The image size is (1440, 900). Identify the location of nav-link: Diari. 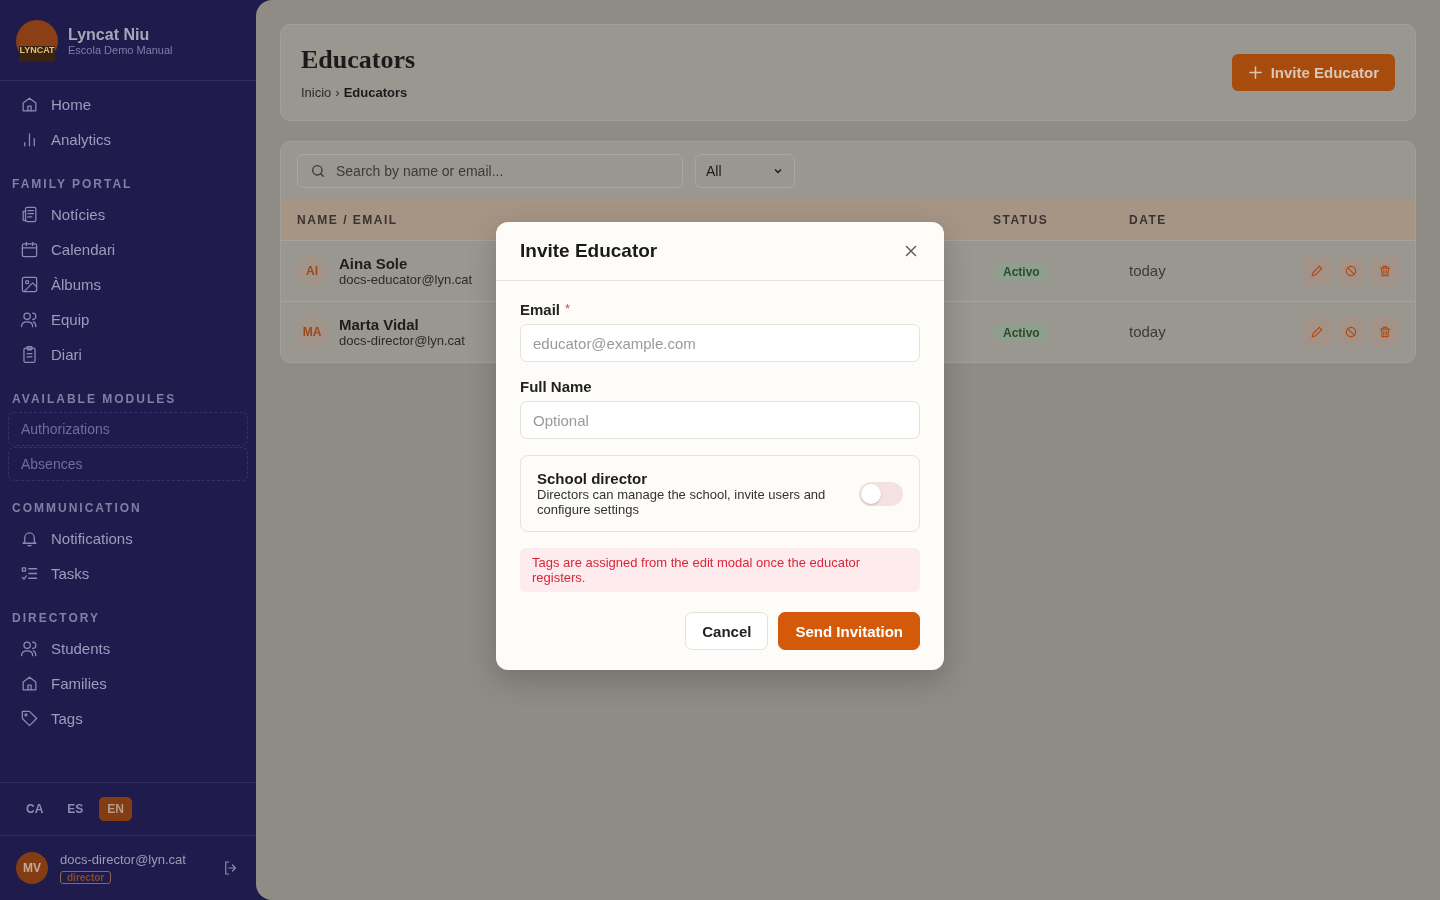
(66, 354).